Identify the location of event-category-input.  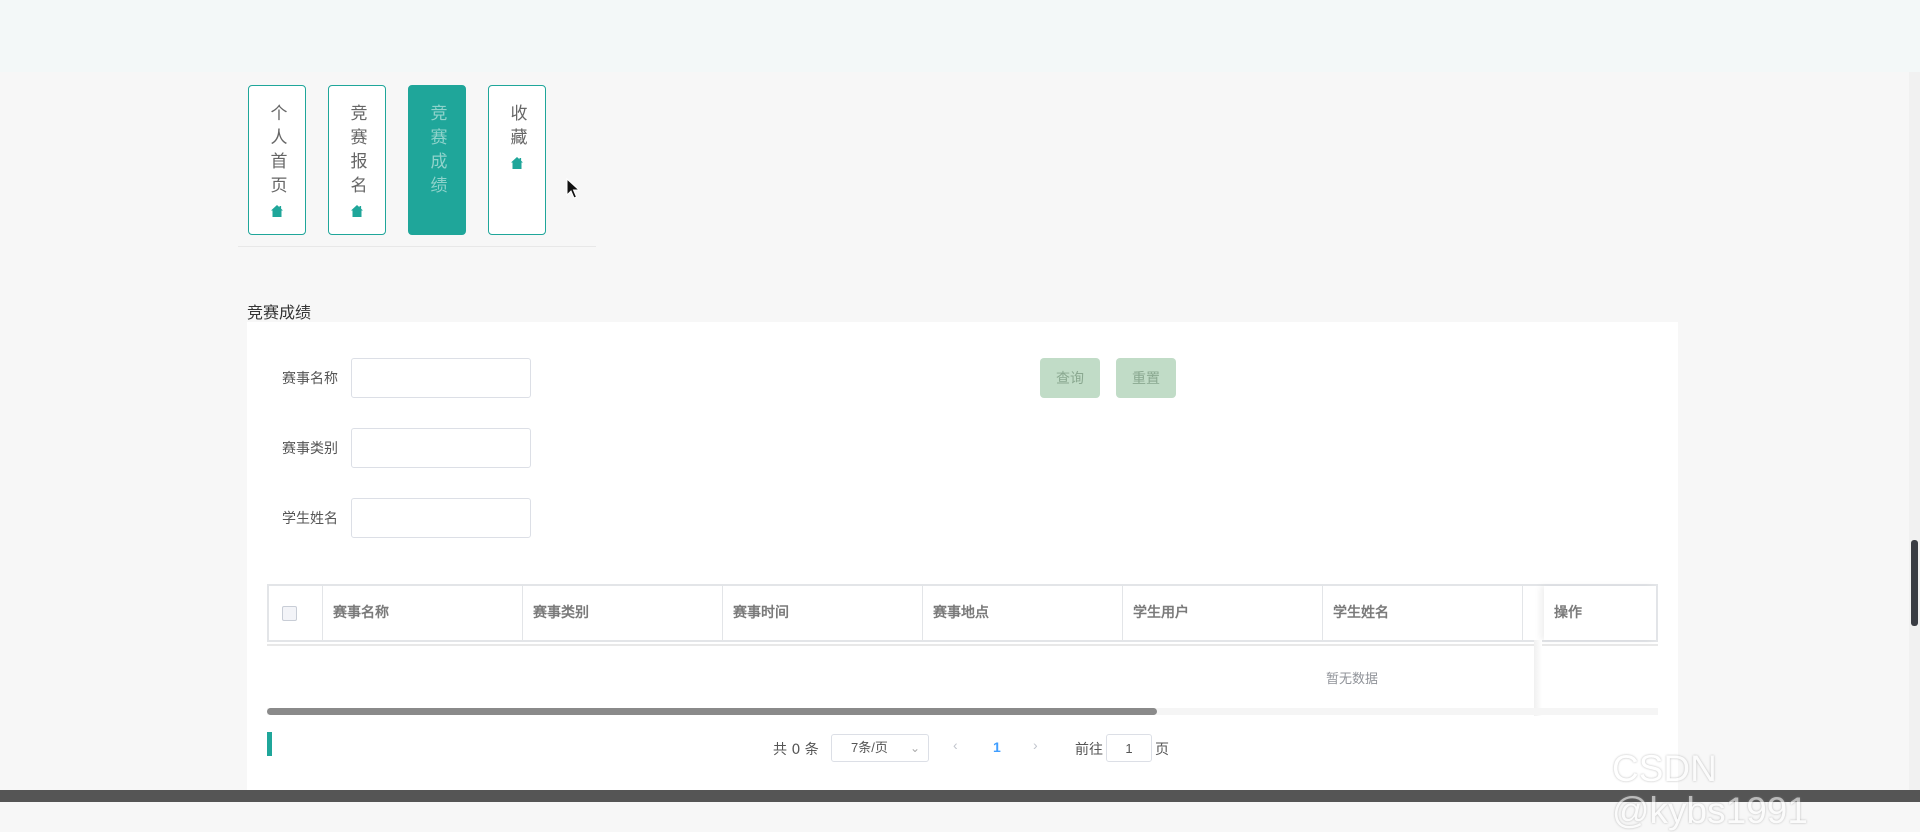
(441, 448).